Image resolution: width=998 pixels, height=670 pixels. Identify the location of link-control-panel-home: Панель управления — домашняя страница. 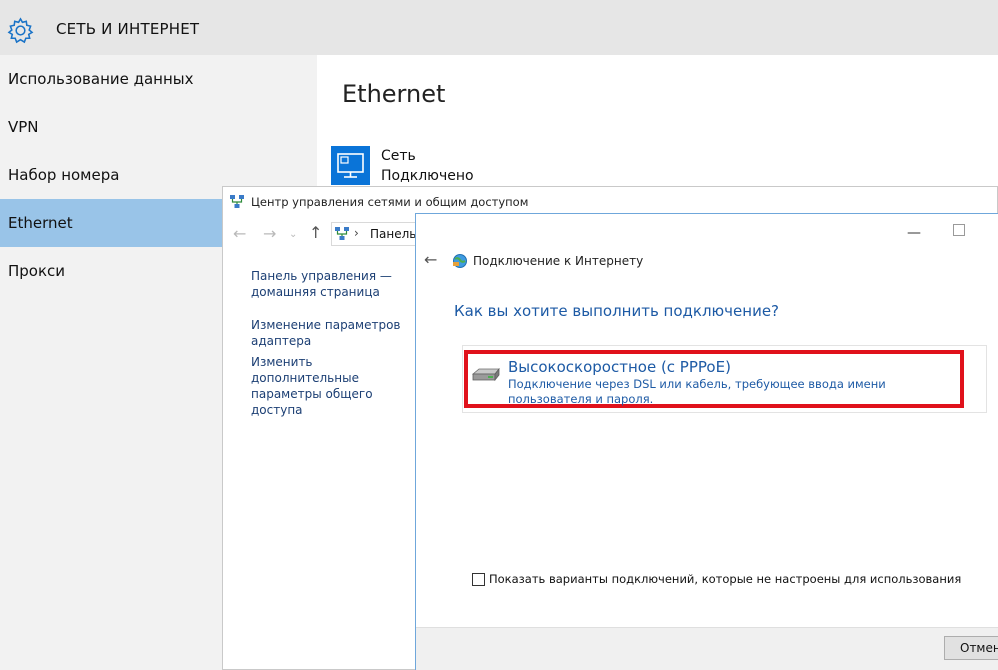
(331, 284).